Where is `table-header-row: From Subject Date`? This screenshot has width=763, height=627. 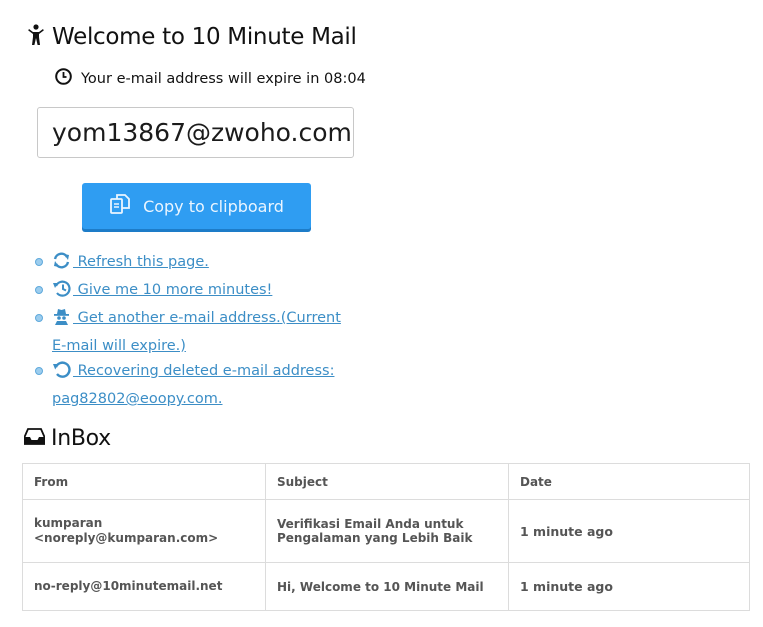
table-header-row: From Subject Date is located at coordinates (386, 481).